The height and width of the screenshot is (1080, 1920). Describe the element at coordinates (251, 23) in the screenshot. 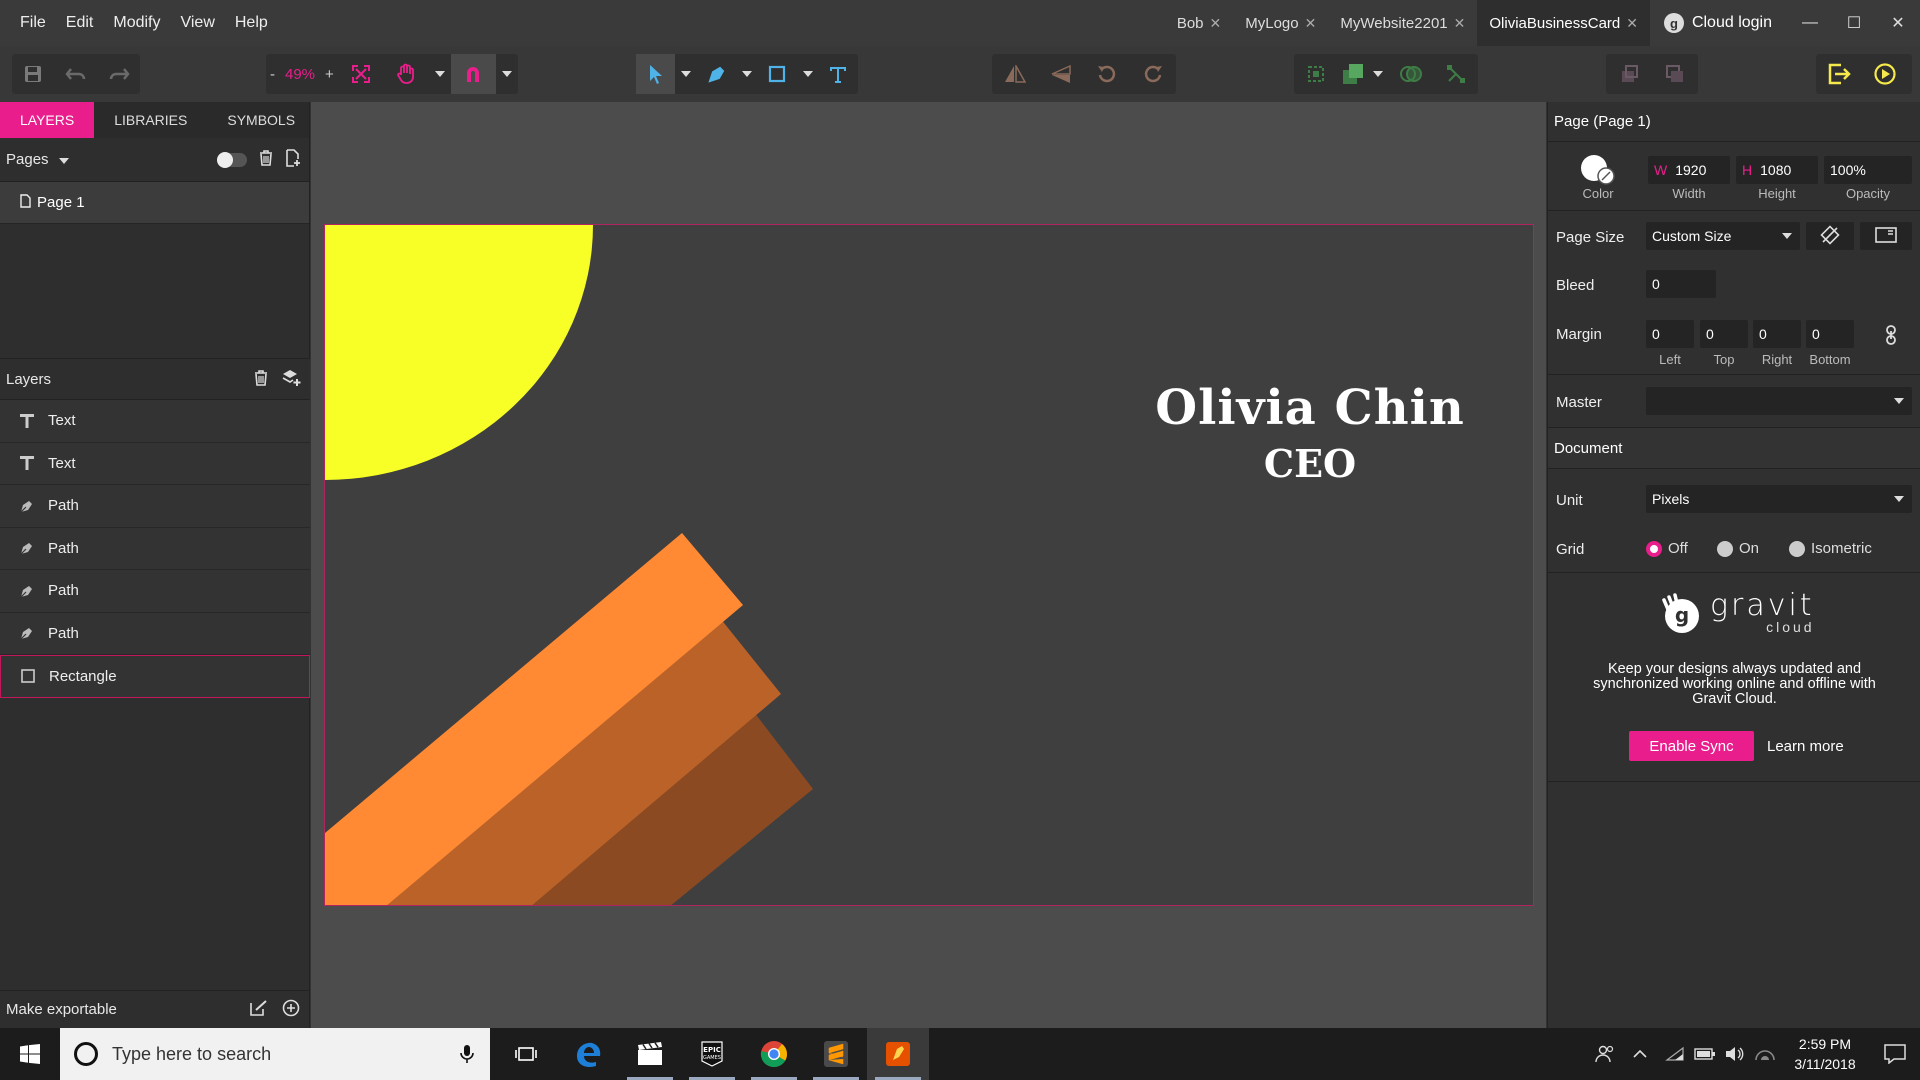

I see `menu-help: Help` at that location.